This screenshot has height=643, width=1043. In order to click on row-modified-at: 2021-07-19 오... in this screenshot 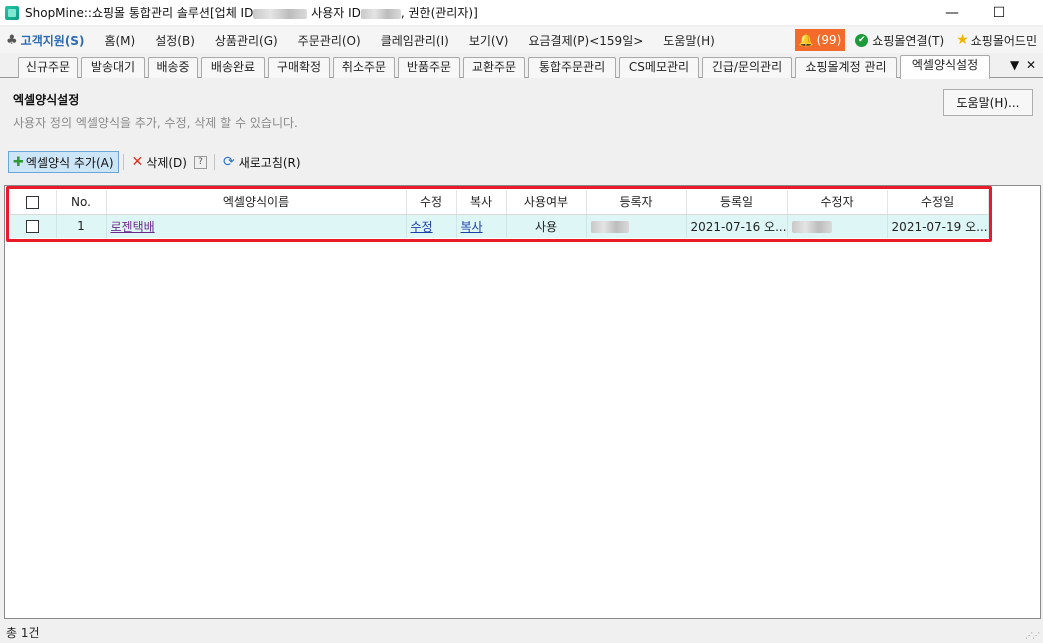, I will do `click(938, 226)`.